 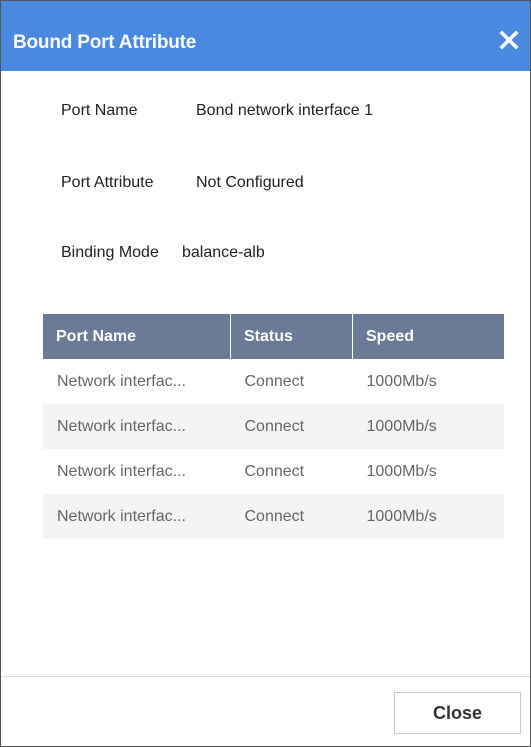 I want to click on table-header-row: Port Name Status Speed, so click(x=273, y=336).